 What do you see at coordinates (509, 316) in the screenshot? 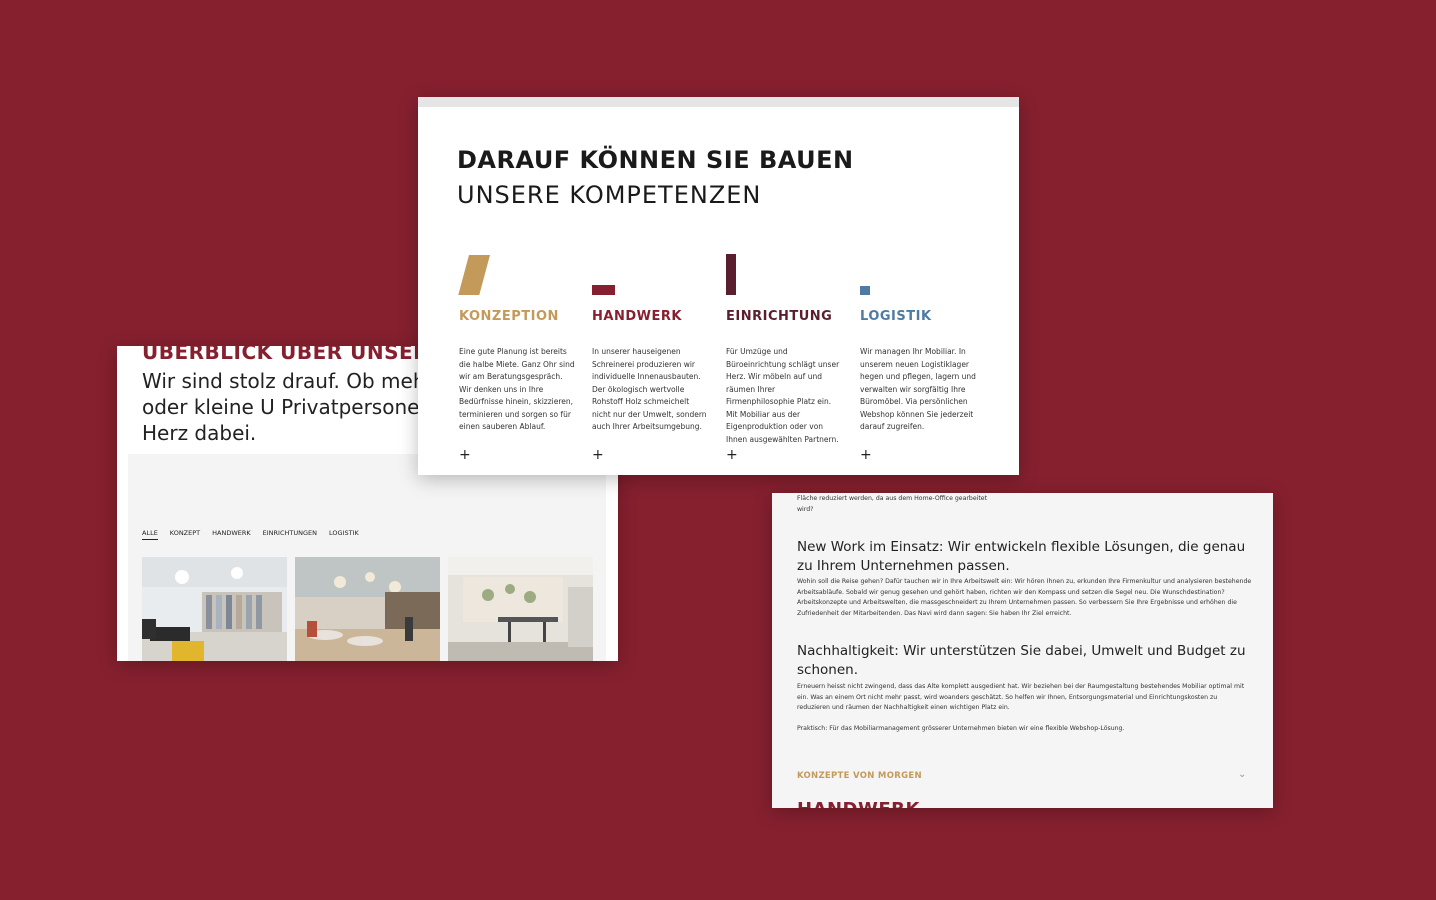
I see `konzeption-title: KONZEPTION` at bounding box center [509, 316].